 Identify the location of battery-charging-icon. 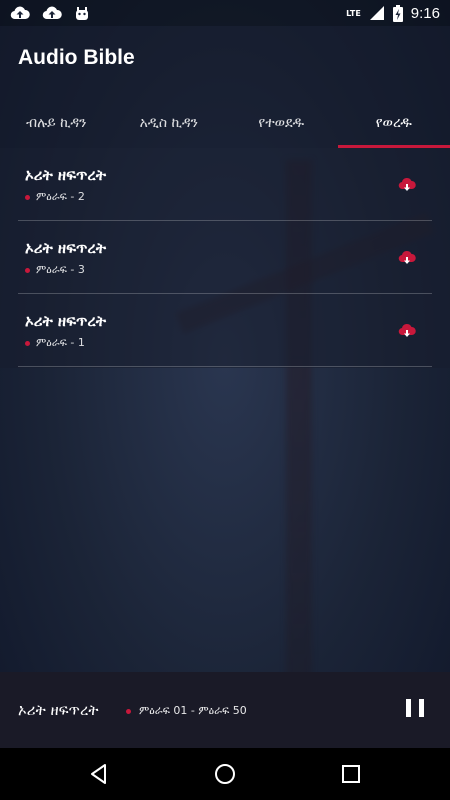
(397, 13).